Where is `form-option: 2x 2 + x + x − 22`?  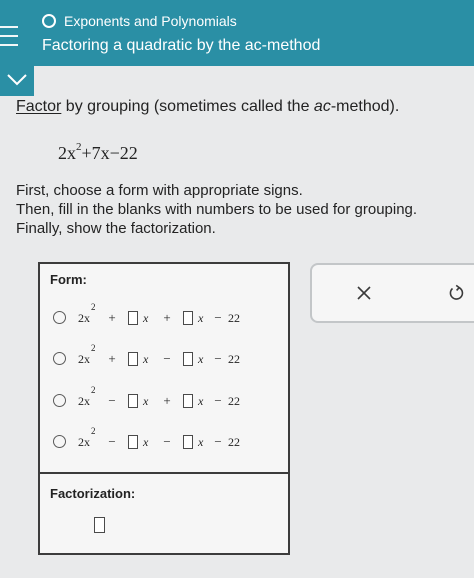 form-option: 2x 2 + x + x − 22 is located at coordinates (166, 316).